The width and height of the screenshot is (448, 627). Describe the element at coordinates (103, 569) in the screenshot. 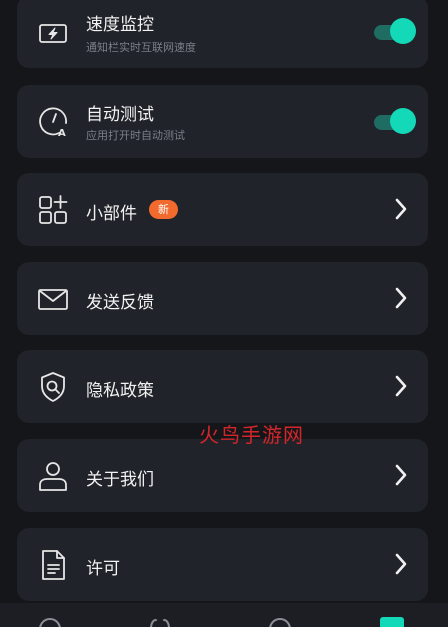

I see `license-title: 许可` at that location.